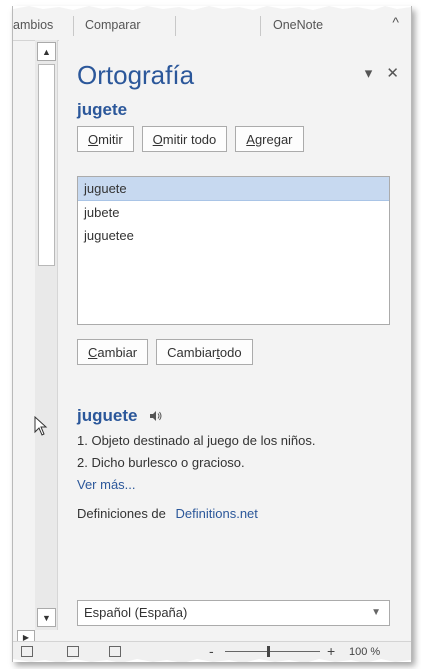 The image size is (421, 669). What do you see at coordinates (157, 139) in the screenshot?
I see `ignore-all-accel: O` at bounding box center [157, 139].